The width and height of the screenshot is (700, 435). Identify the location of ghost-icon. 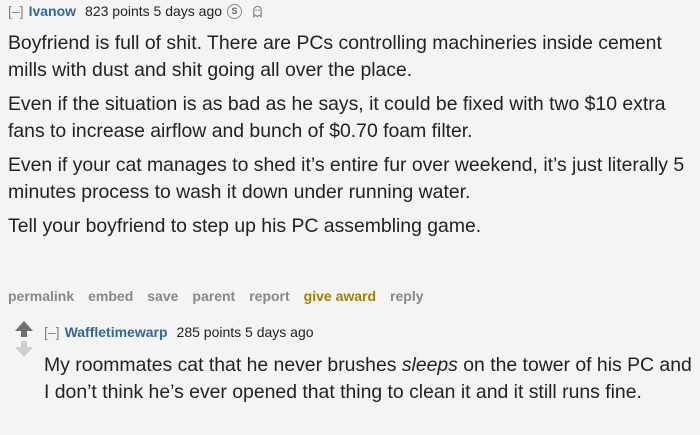
(257, 11).